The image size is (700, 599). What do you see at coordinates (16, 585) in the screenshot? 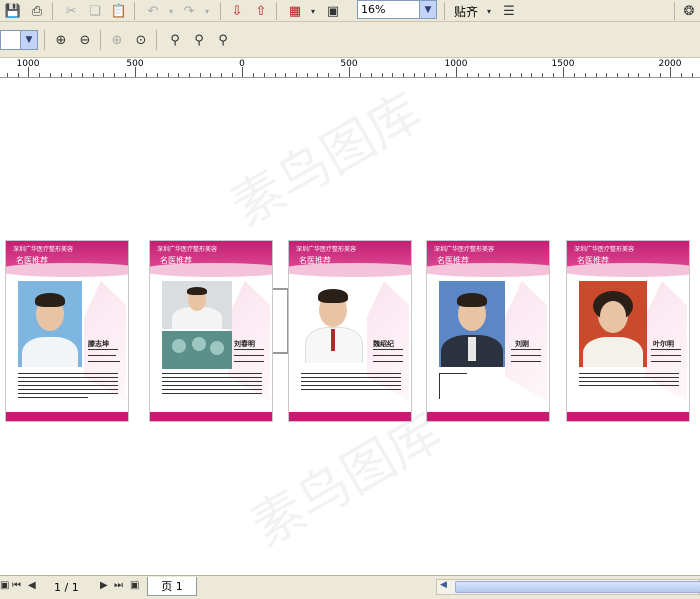
I see `first-page-icon: ⏮` at bounding box center [16, 585].